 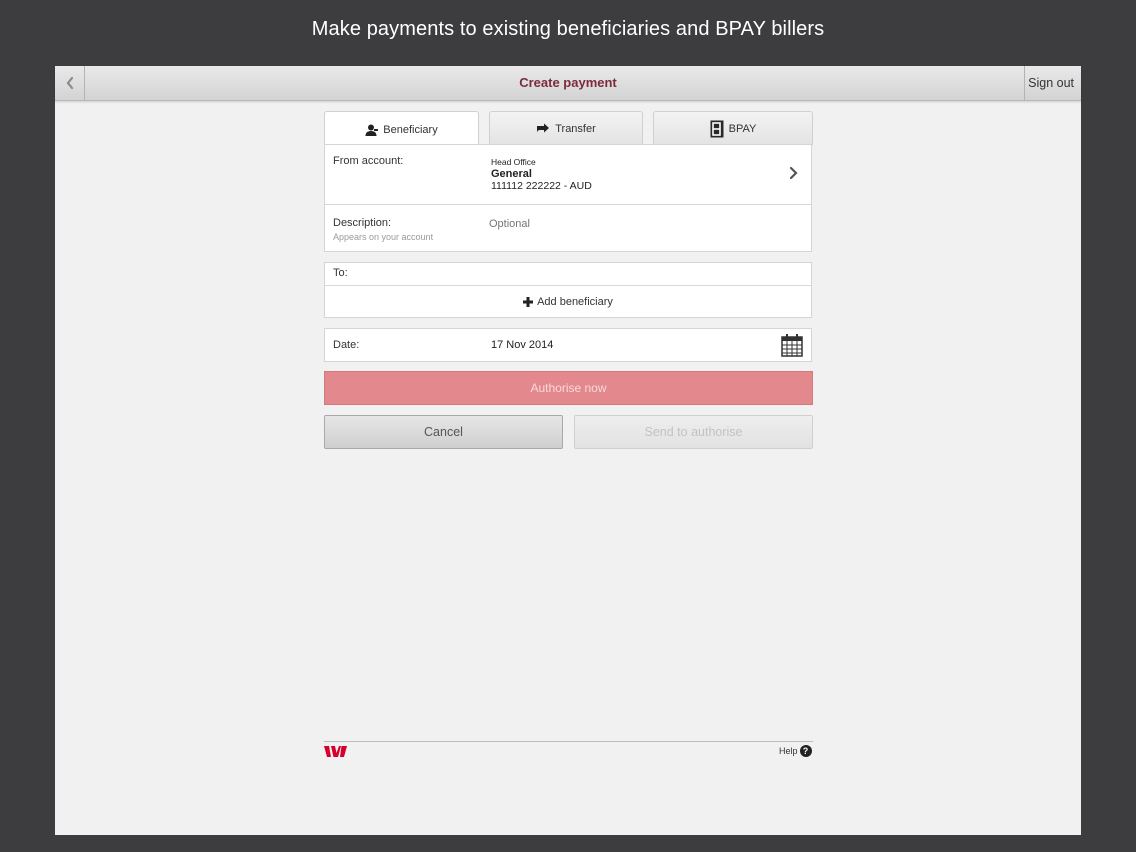 I want to click on date-row: Date: 17 Nov 2014, so click(x=568, y=345).